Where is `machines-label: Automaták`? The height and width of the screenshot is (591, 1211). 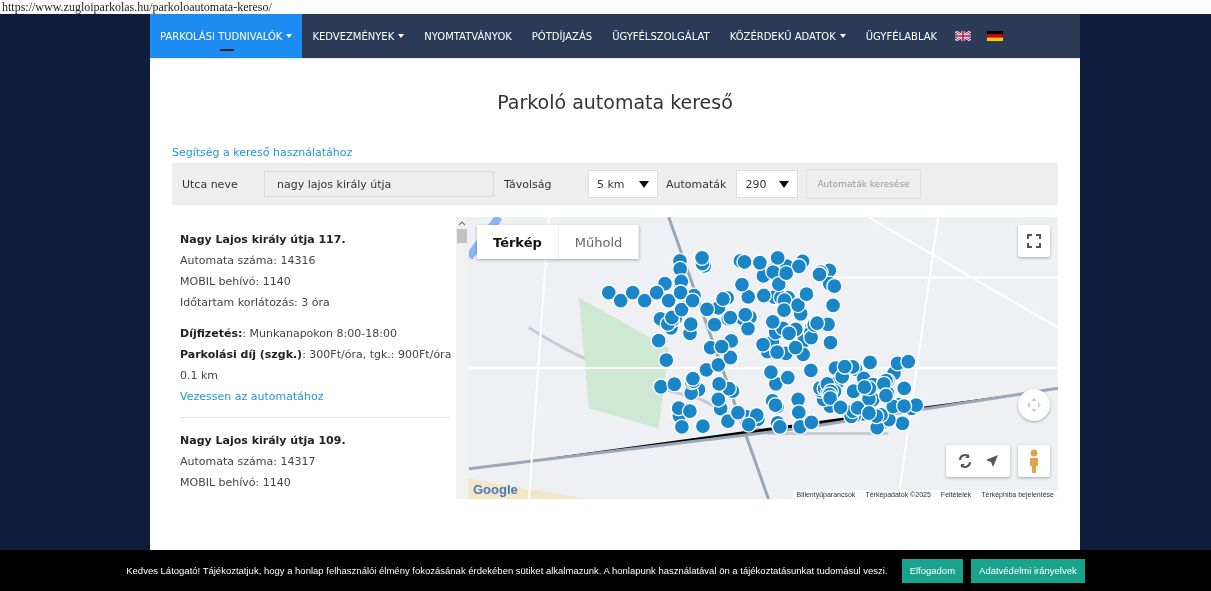 machines-label: Automaták is located at coordinates (696, 184).